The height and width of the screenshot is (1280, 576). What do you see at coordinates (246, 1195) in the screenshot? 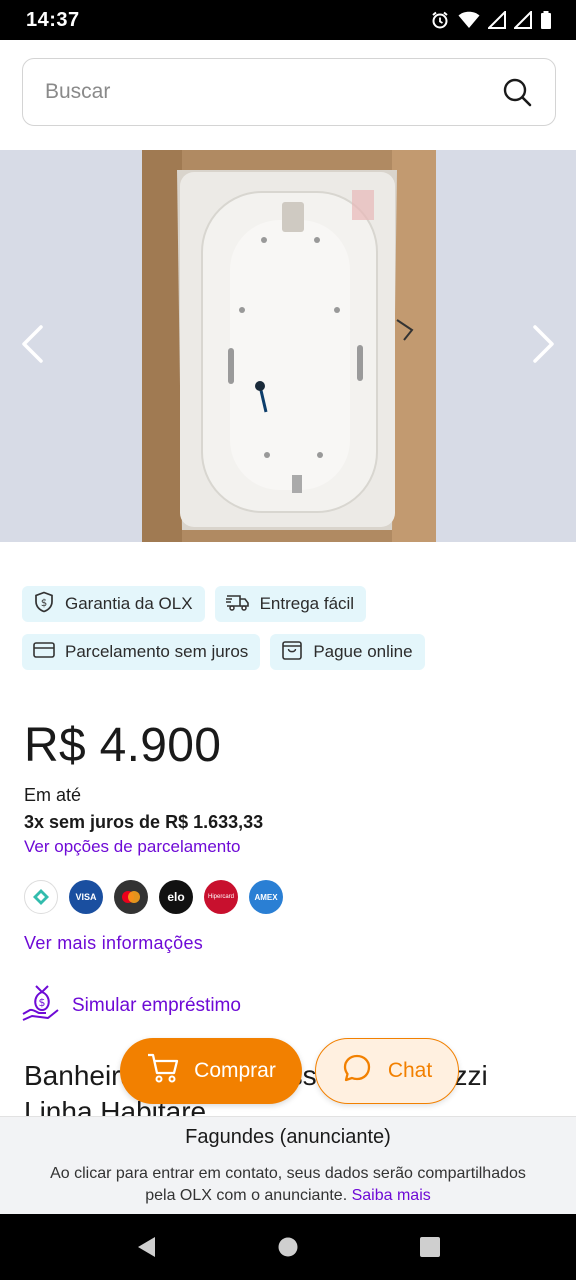
I see `disclaimer-line-2-text: pela OLX com o anunciante.` at bounding box center [246, 1195].